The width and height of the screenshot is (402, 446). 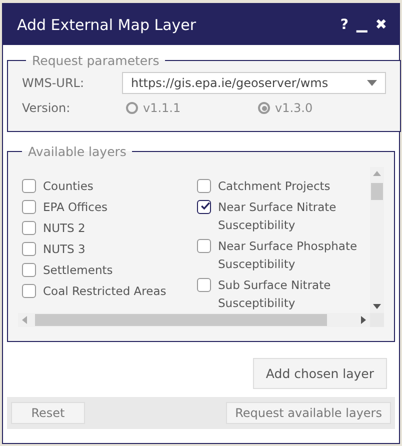 What do you see at coordinates (381, 24) in the screenshot?
I see `close-button: ✖` at bounding box center [381, 24].